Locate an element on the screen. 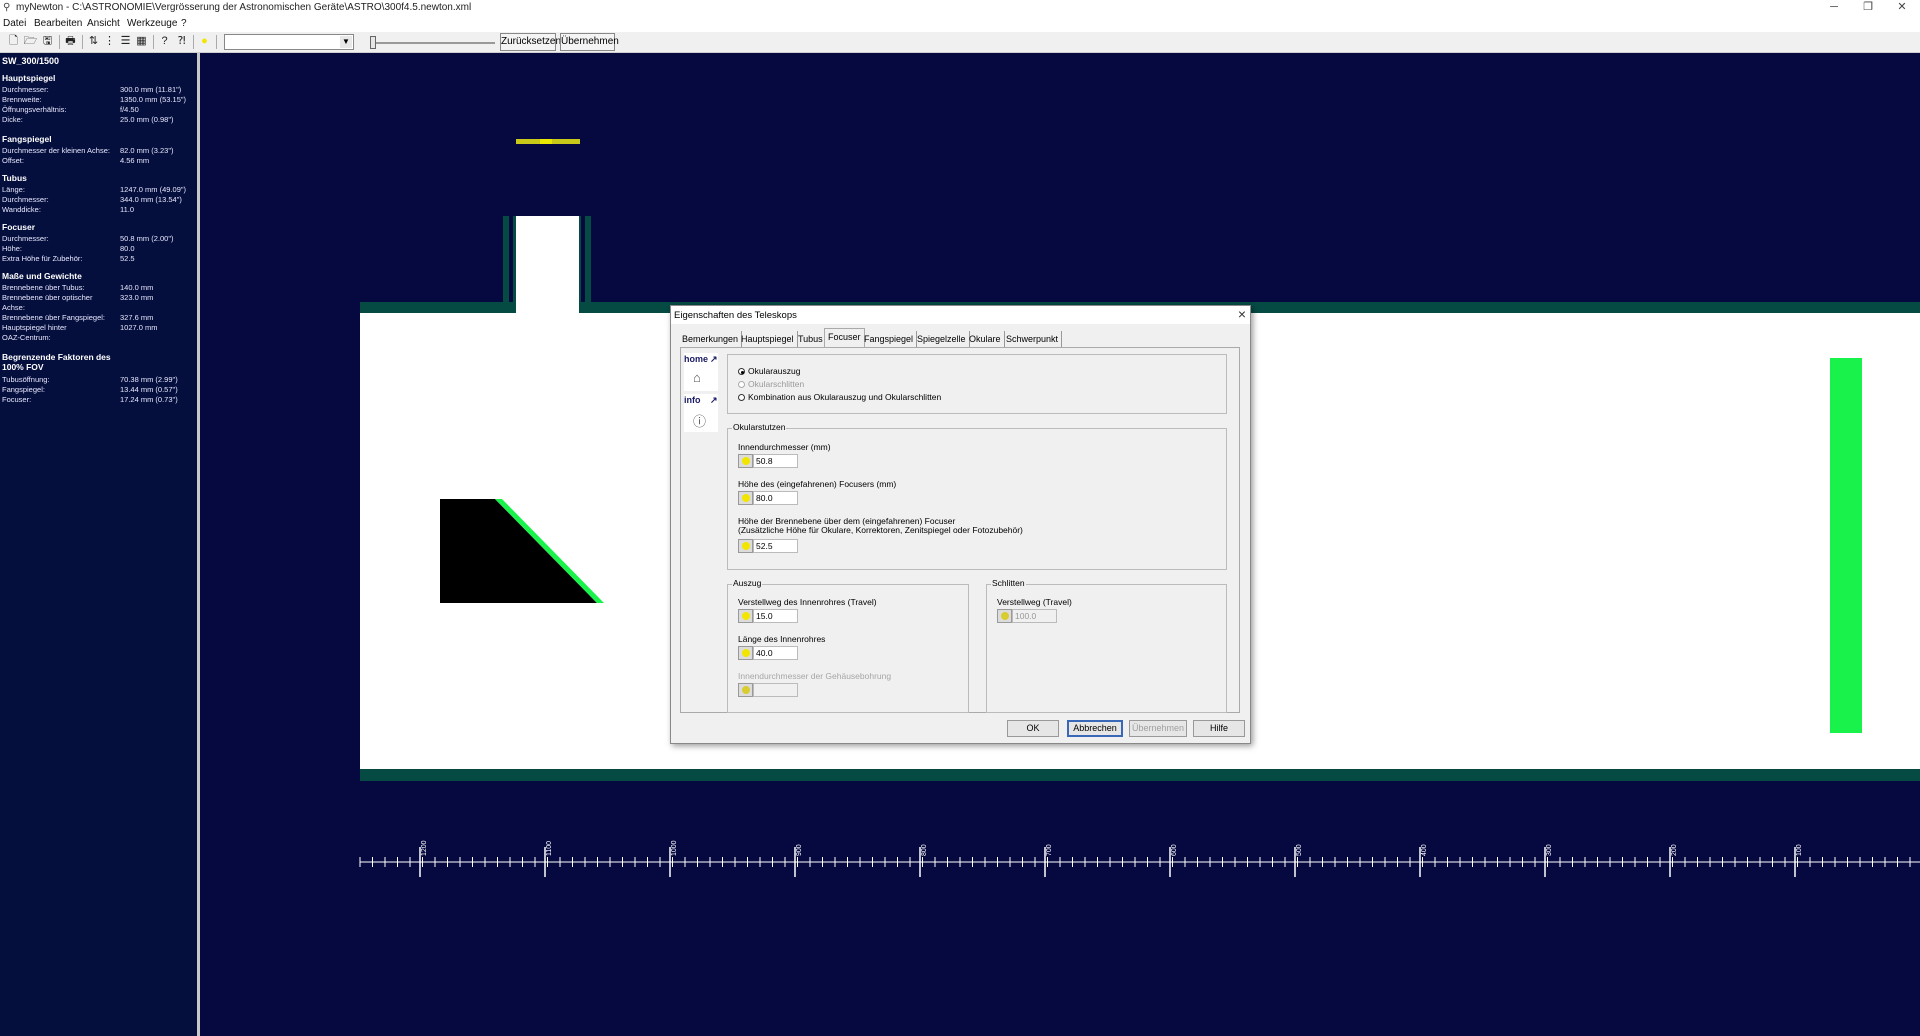 The image size is (1920, 1036). new-file-icon: 🗋 is located at coordinates (13, 41).